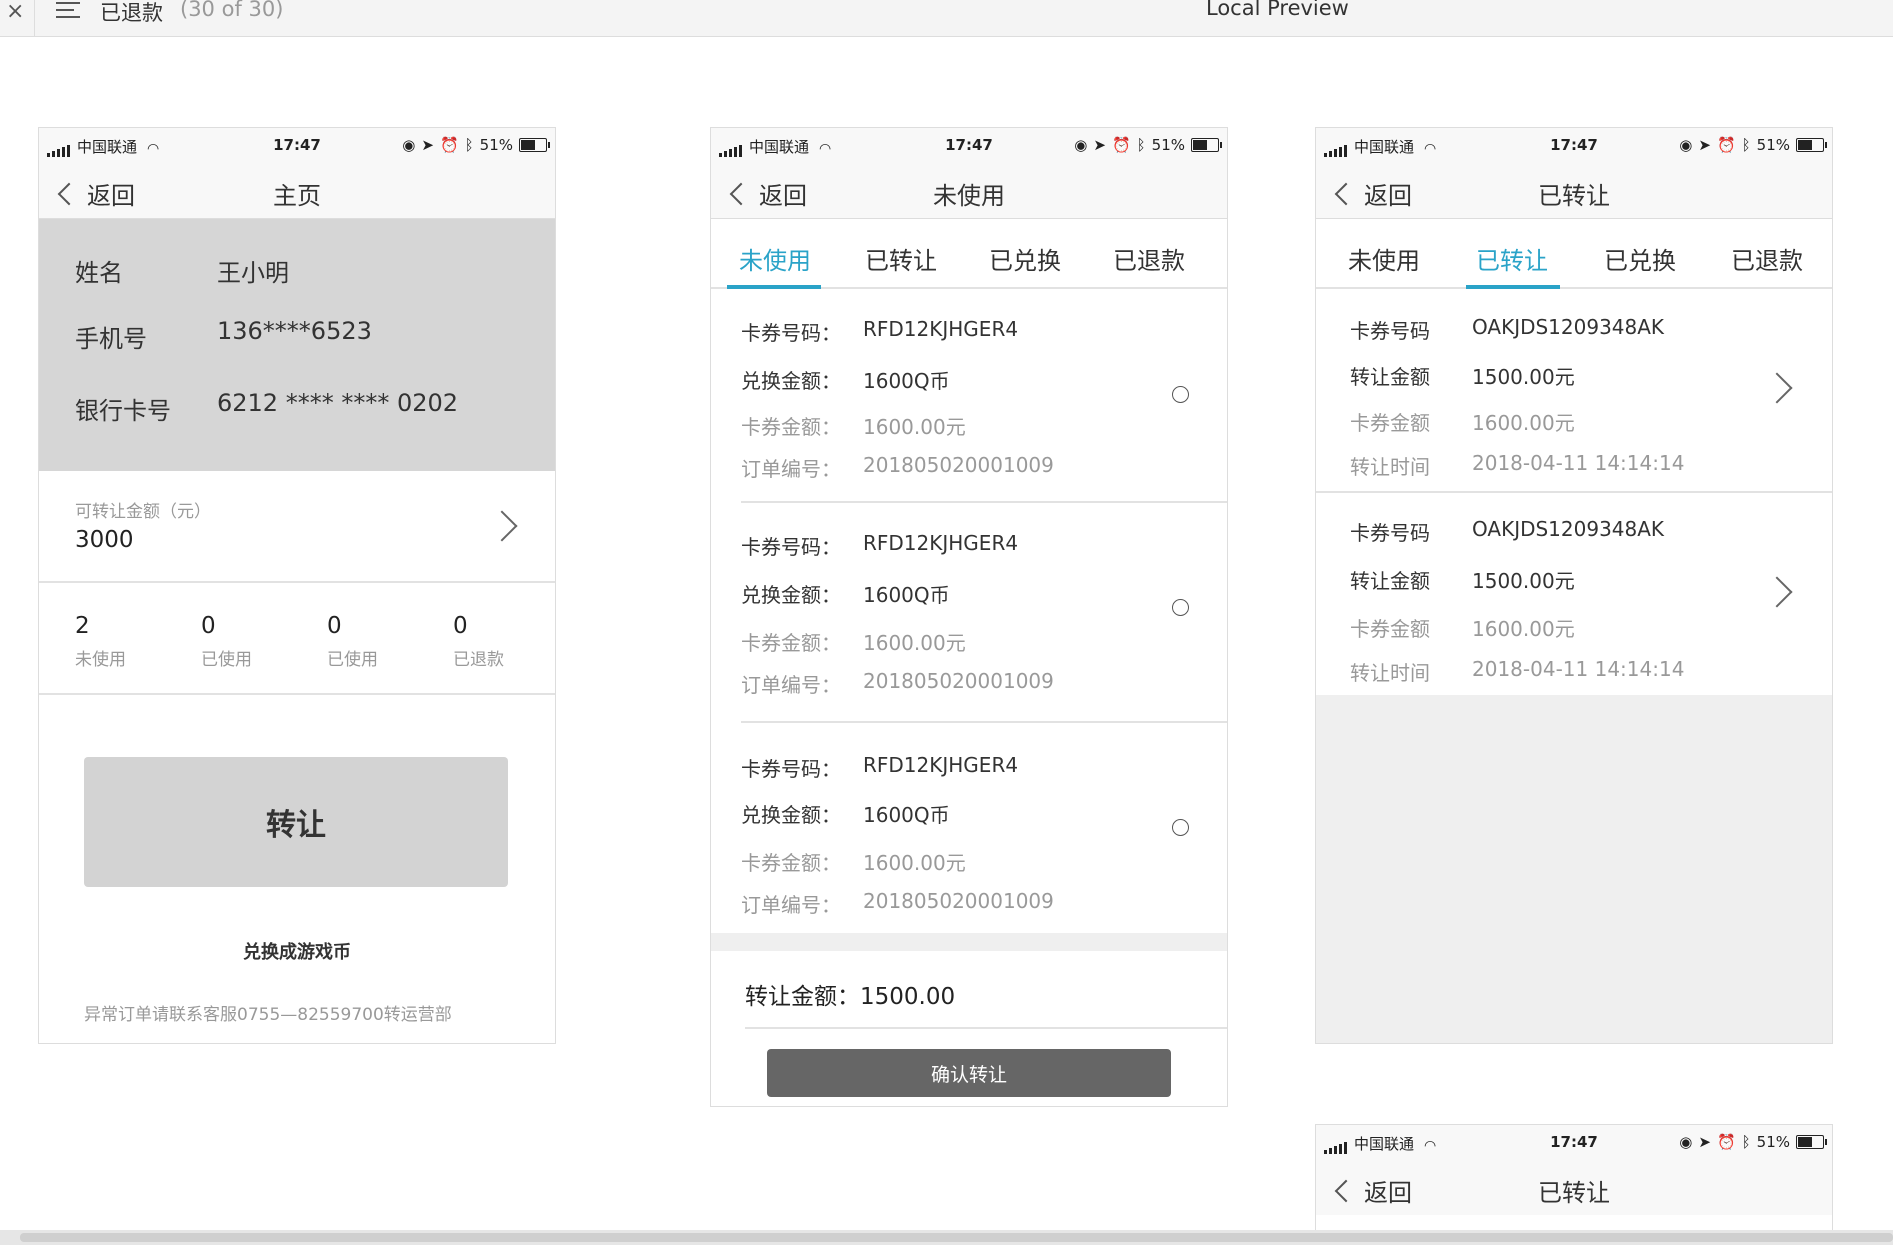  I want to click on confirm-transfer-button: 确认转让, so click(969, 1073).